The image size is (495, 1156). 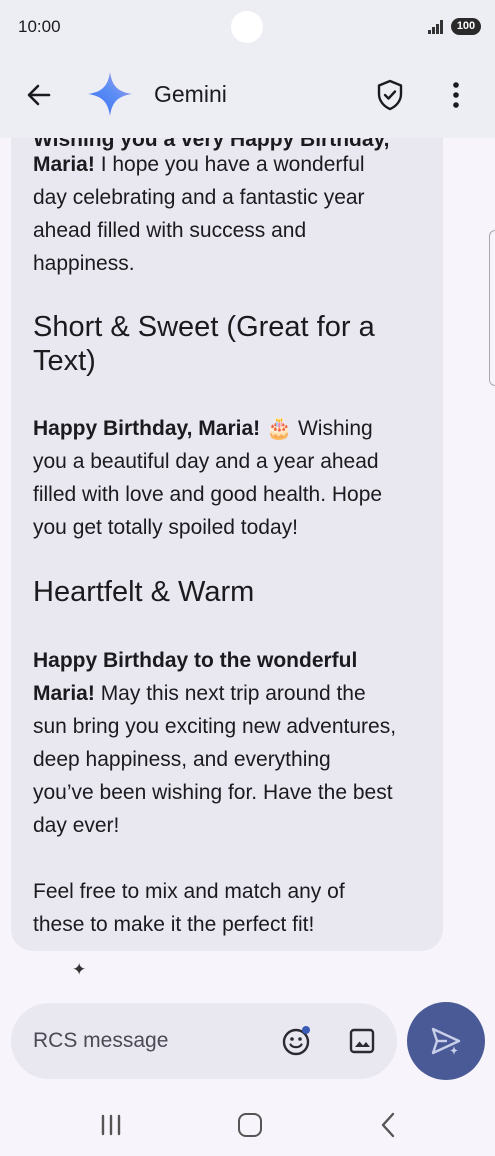 What do you see at coordinates (144, 592) in the screenshot?
I see `section-heading: Heartfelt & Warm` at bounding box center [144, 592].